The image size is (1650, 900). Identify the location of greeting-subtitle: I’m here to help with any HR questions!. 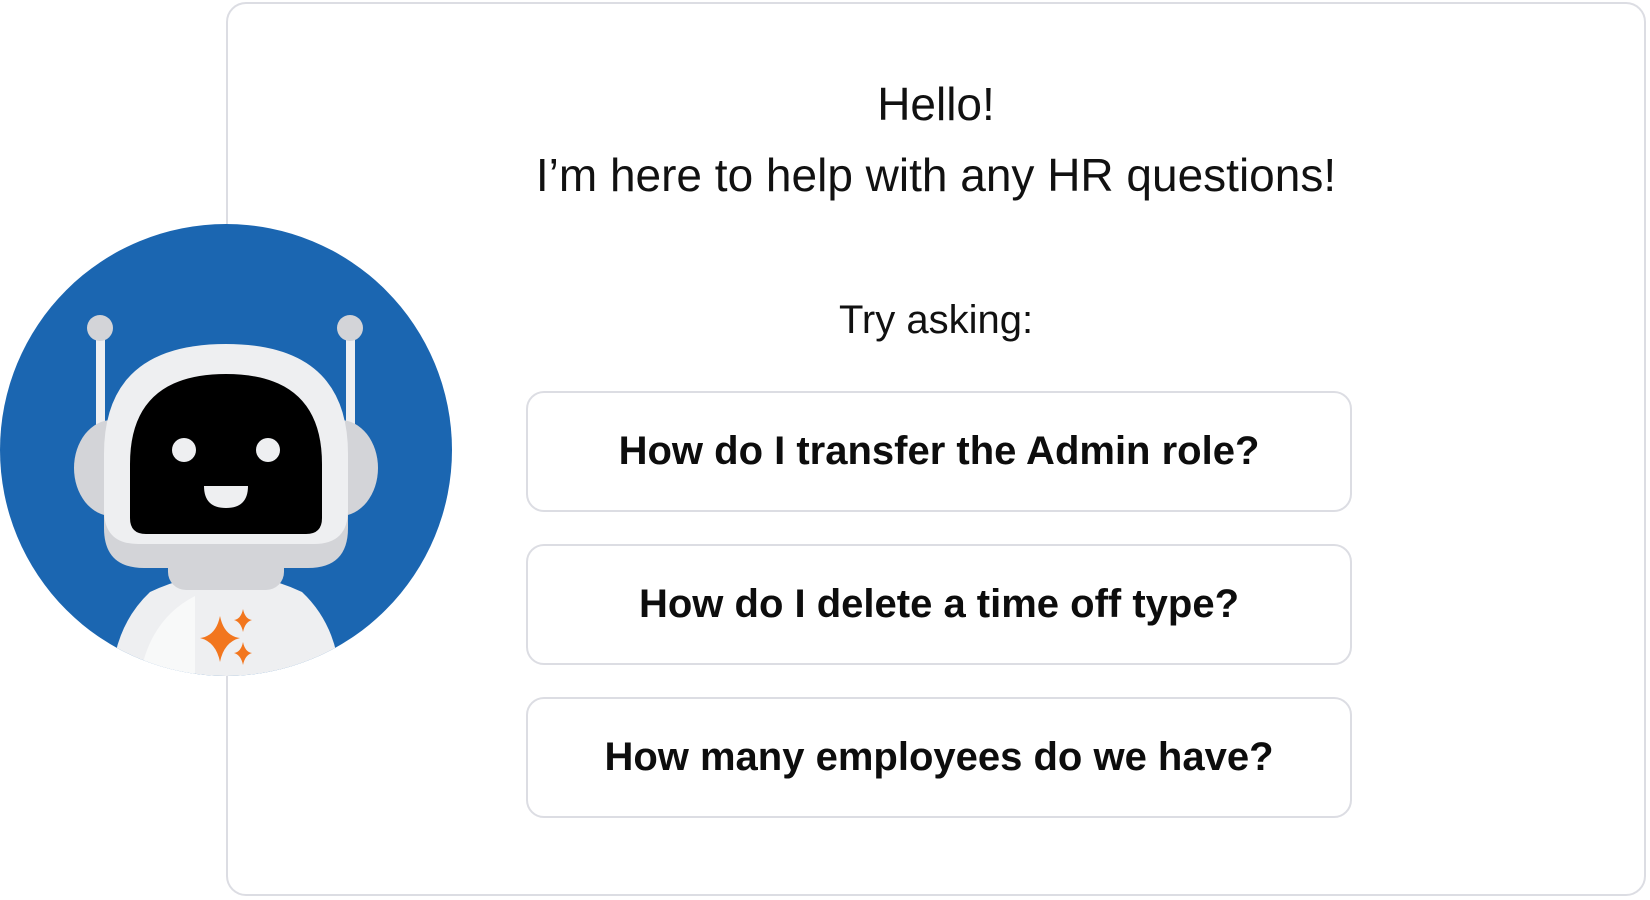
(936, 175).